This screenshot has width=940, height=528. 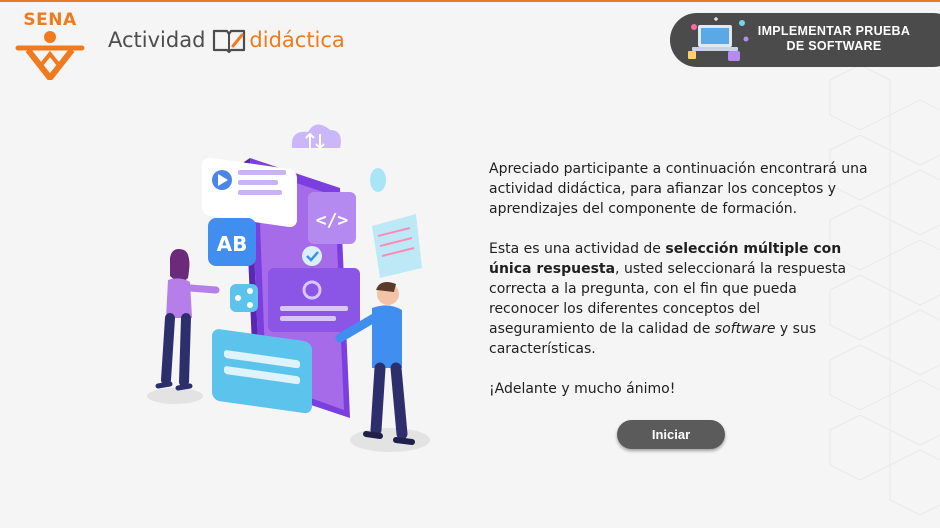 What do you see at coordinates (297, 40) in the screenshot?
I see `title-word-didactic: didáctica` at bounding box center [297, 40].